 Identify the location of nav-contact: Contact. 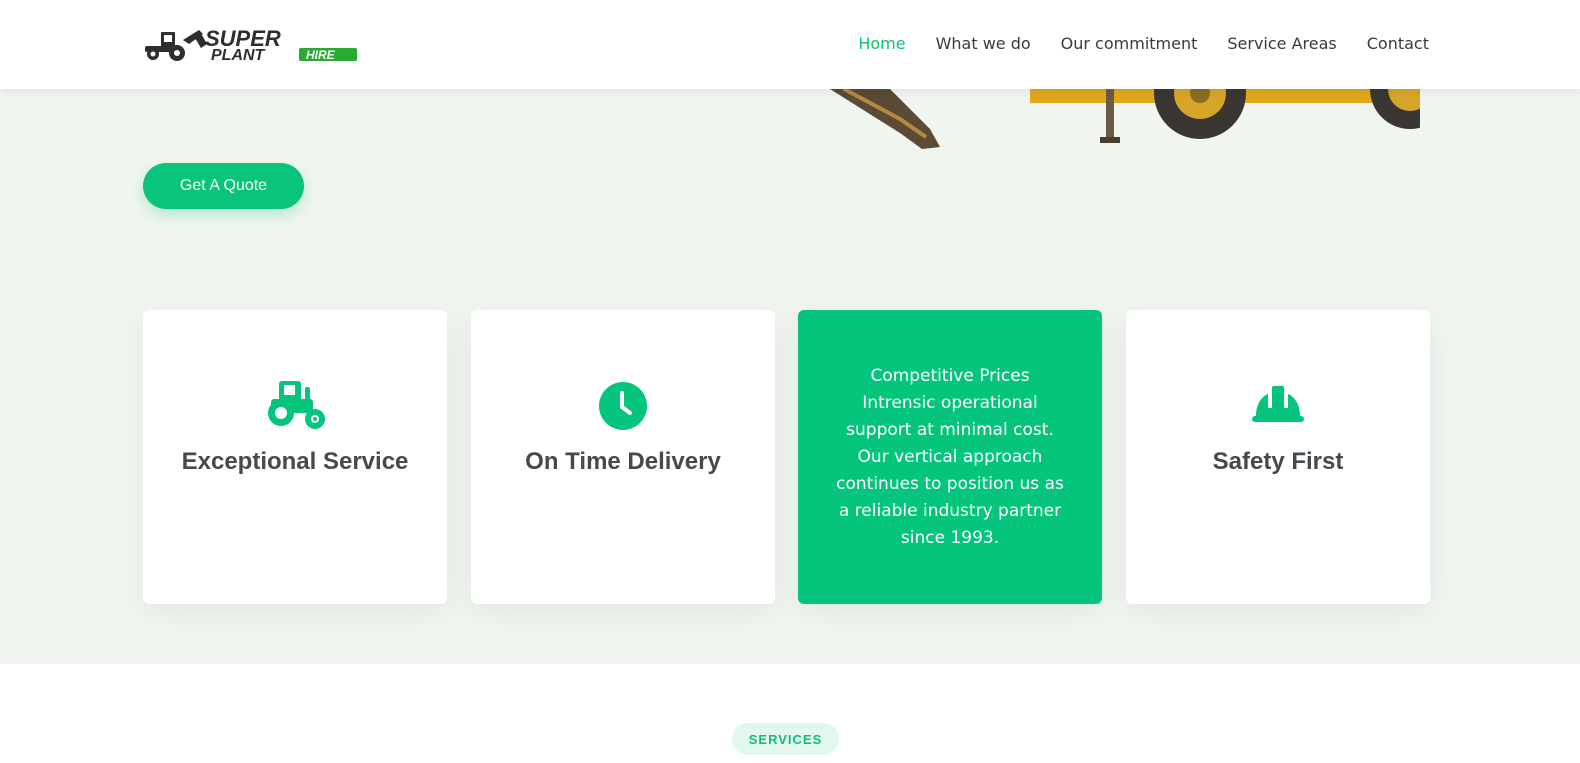
(1398, 43).